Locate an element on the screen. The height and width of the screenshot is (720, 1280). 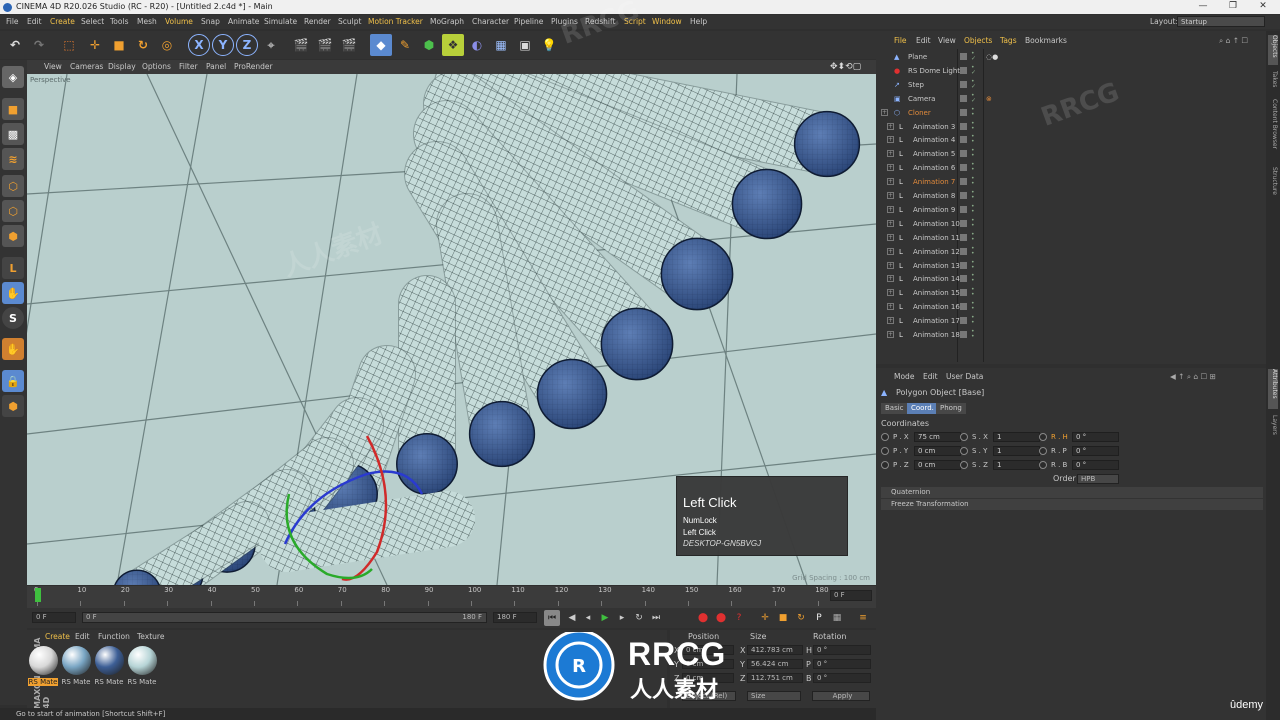
object-row: + L Animation 9 • • is located at coordinates (1072, 210).